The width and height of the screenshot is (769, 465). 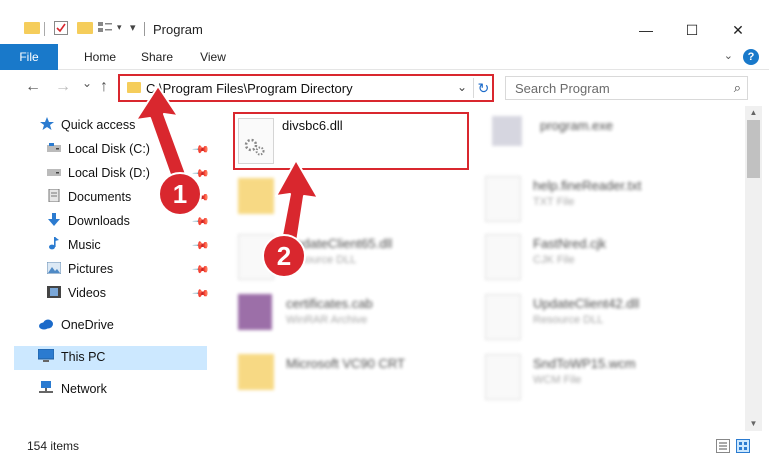 I want to click on sidebar-item-music: Music, so click(x=74, y=245).